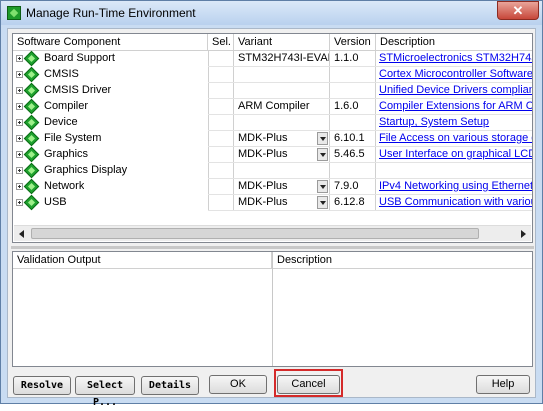 The image size is (543, 411). Describe the element at coordinates (503, 384) in the screenshot. I see `help-button: Help` at that location.